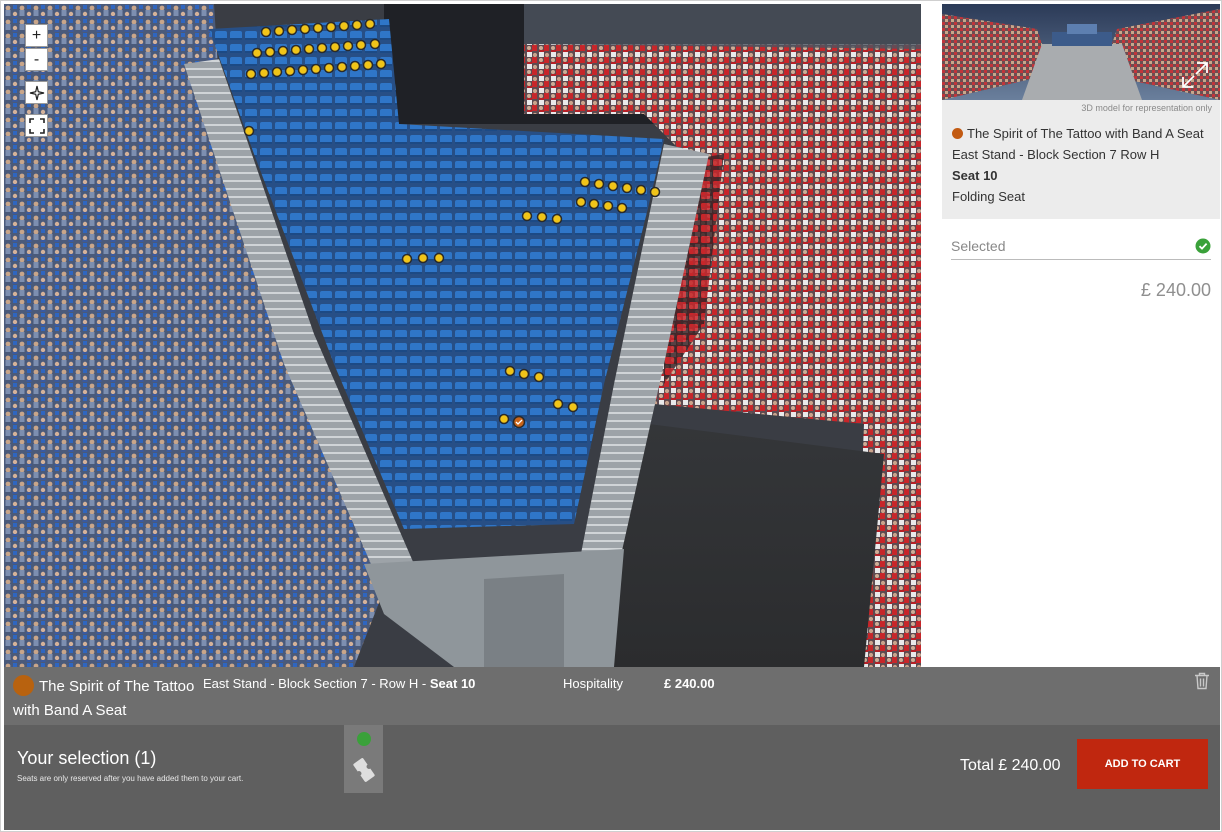  I want to click on seat-type: Folding Seat, so click(988, 196).